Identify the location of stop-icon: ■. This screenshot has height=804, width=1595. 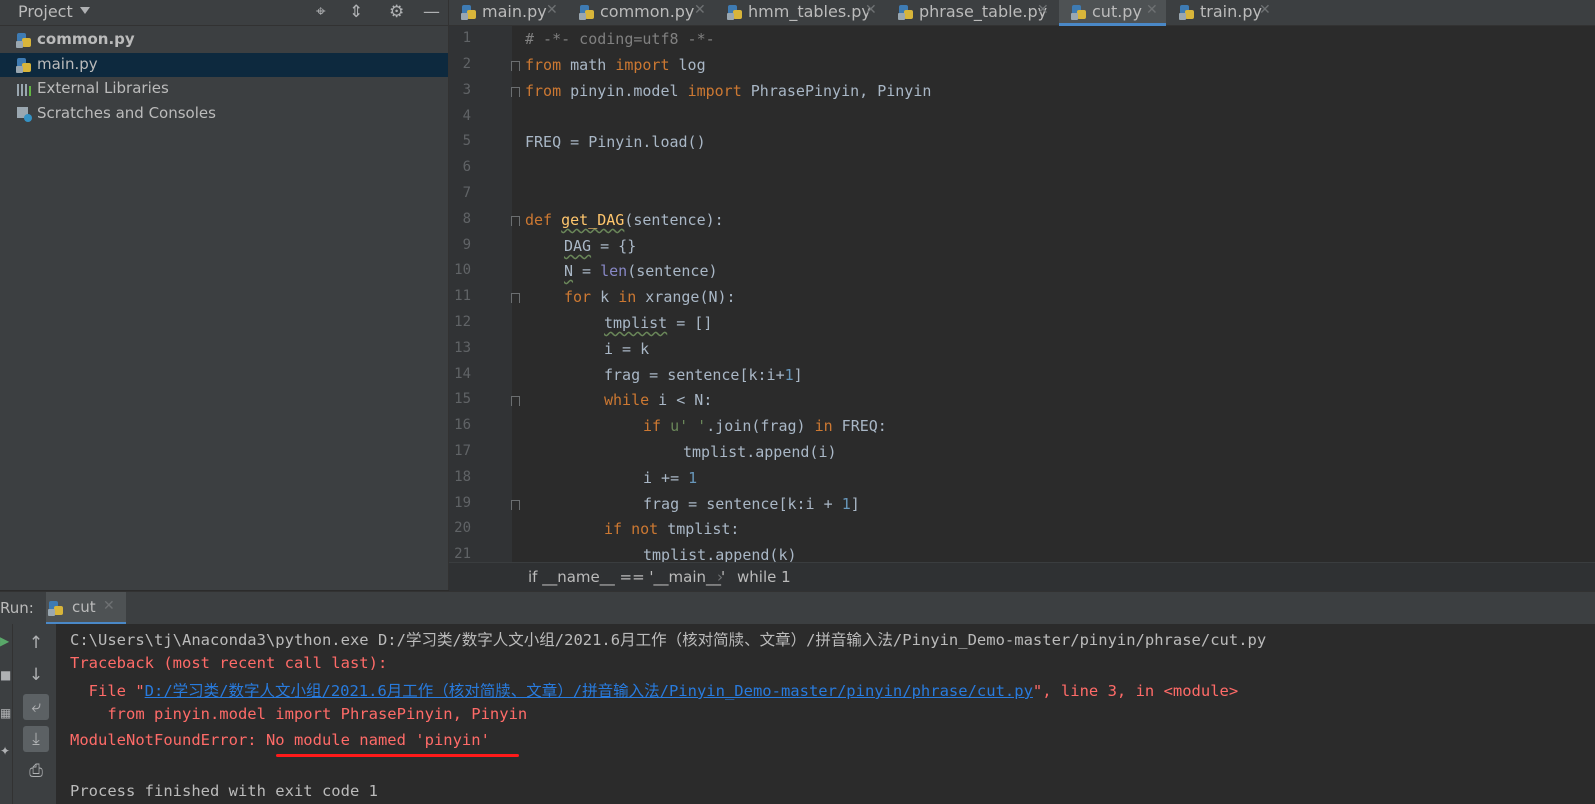
(5, 675).